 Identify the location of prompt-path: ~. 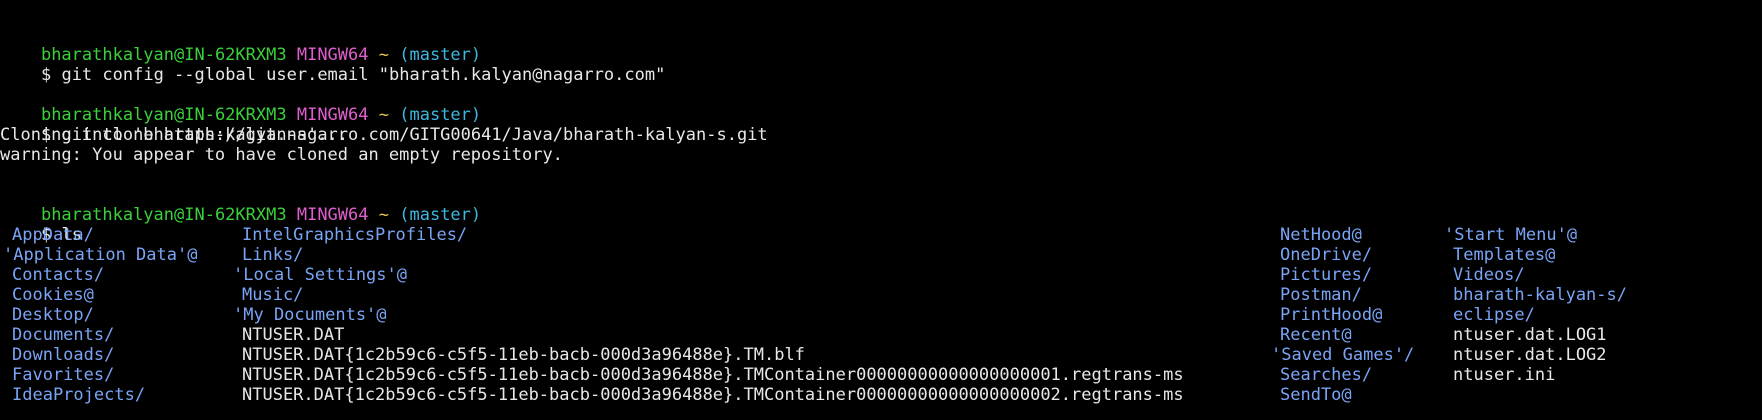
(383, 215).